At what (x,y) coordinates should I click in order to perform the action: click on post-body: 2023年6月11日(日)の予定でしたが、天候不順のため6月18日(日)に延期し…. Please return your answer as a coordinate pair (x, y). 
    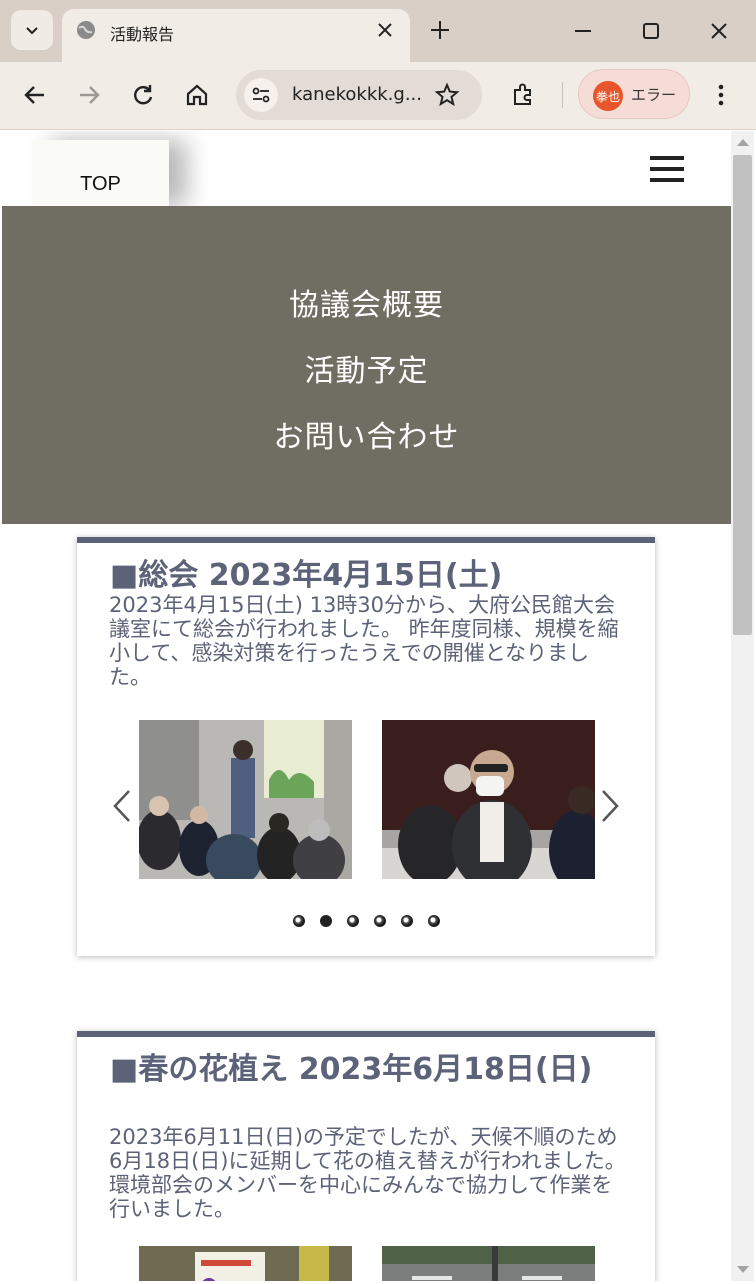
    Looking at the image, I should click on (367, 1173).